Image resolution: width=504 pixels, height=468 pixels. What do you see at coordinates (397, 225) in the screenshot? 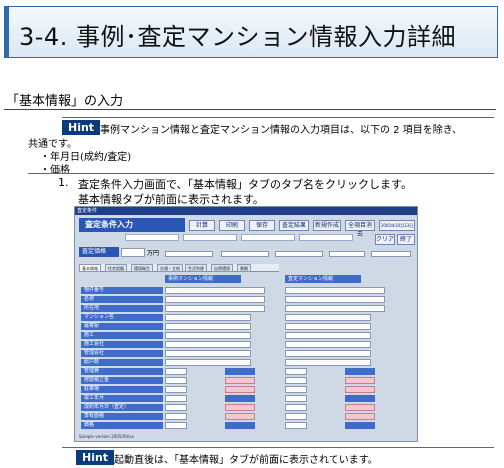
I see `date-display: 2005年10月13日` at bounding box center [397, 225].